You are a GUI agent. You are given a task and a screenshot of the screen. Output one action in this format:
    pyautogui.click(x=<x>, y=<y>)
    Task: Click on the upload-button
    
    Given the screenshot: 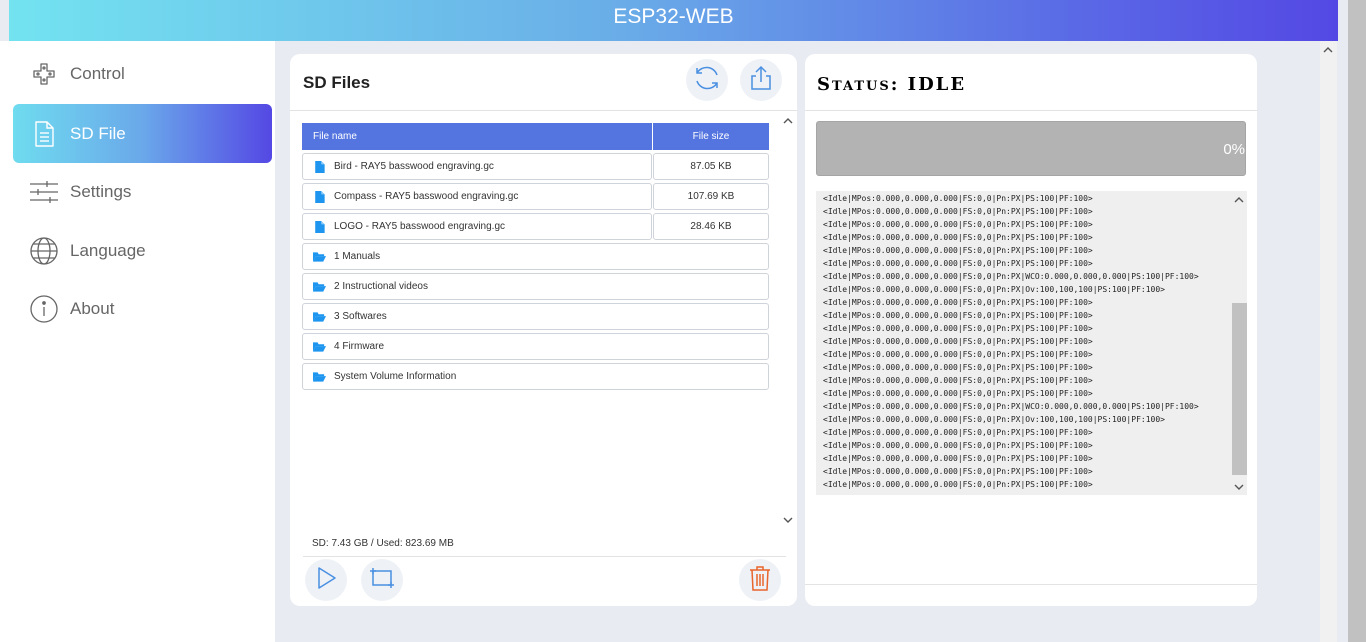 What is the action you would take?
    pyautogui.click(x=761, y=80)
    